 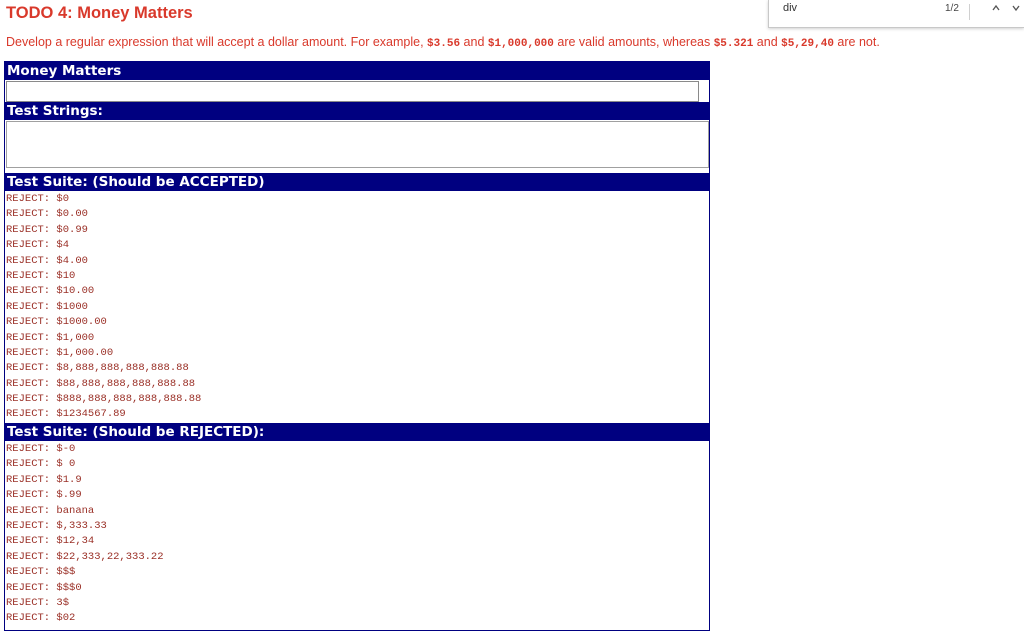 I want to click on test-case-value: $$$, so click(x=66, y=572).